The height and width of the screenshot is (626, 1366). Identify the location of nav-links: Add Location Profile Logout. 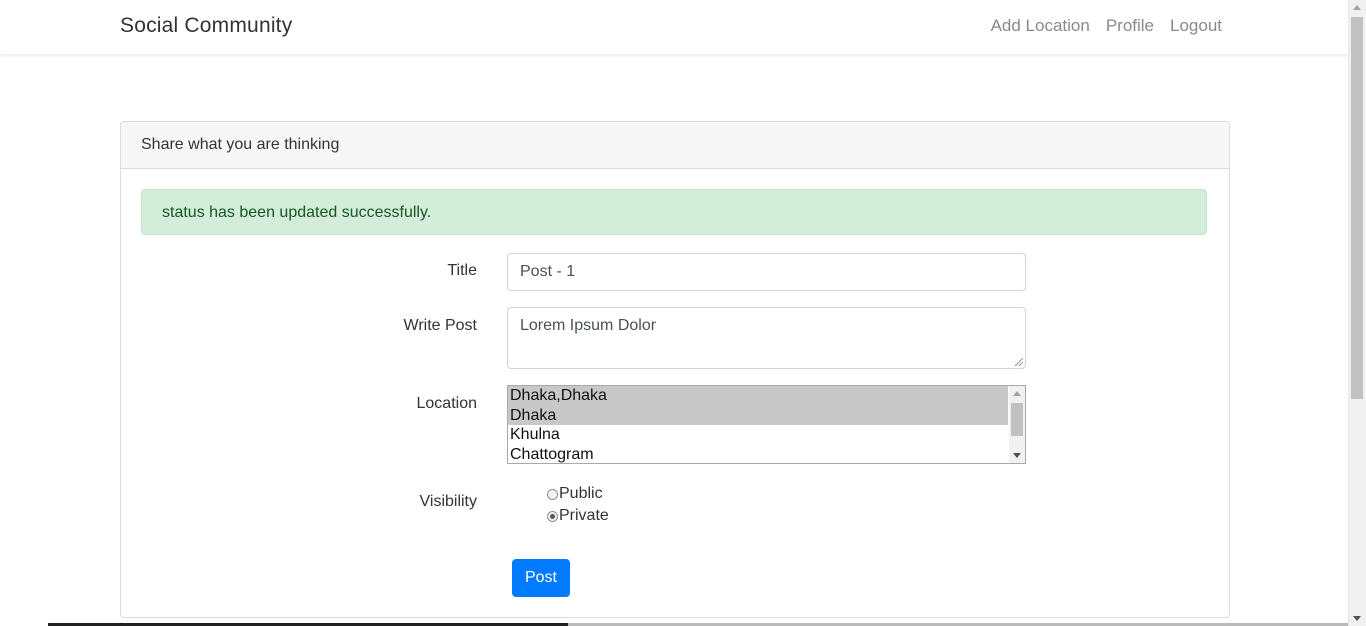
(1106, 26).